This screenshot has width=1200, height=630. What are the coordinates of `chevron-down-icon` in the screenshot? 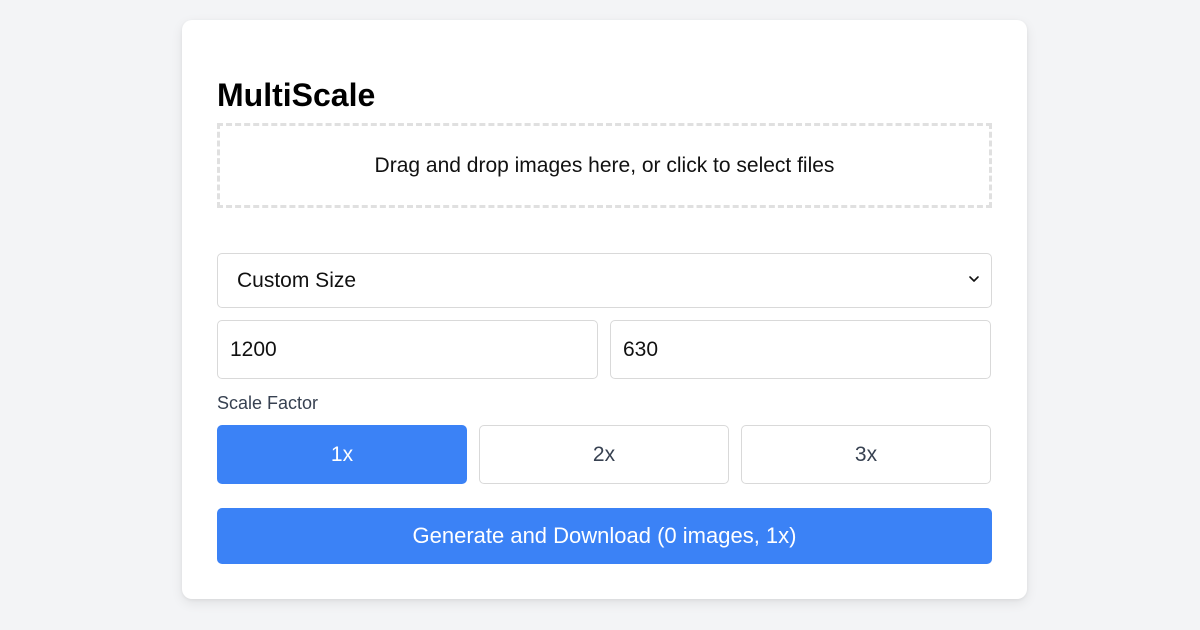 It's located at (974, 279).